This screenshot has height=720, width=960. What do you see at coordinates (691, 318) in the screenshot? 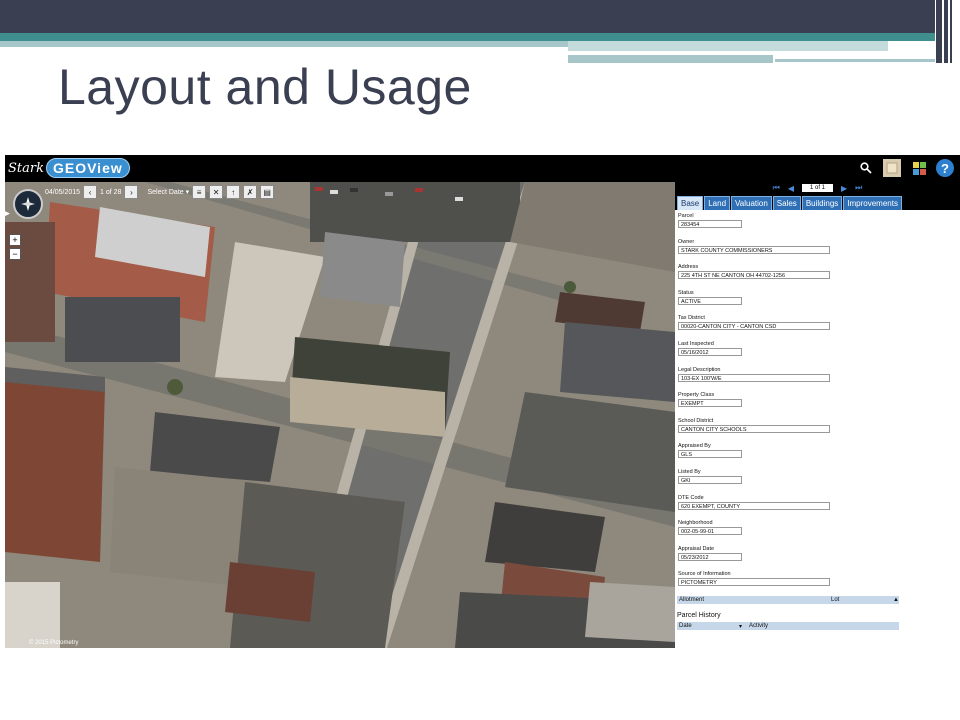
I see `field-label: Tax District` at bounding box center [691, 318].